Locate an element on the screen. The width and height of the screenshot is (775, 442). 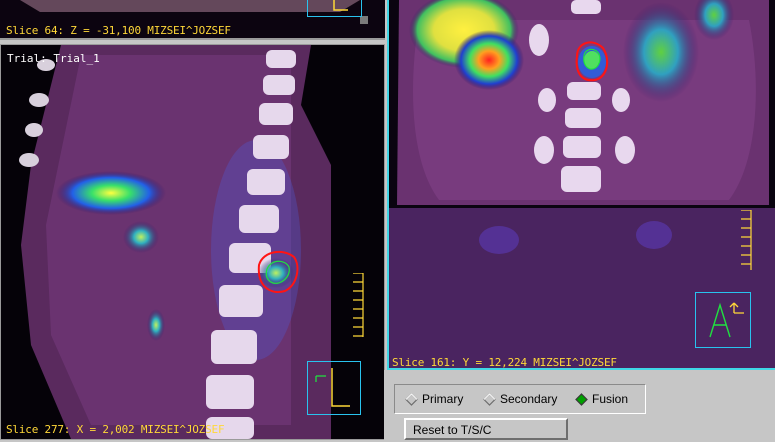
fusion-radio-label: Fusion is located at coordinates (610, 399).